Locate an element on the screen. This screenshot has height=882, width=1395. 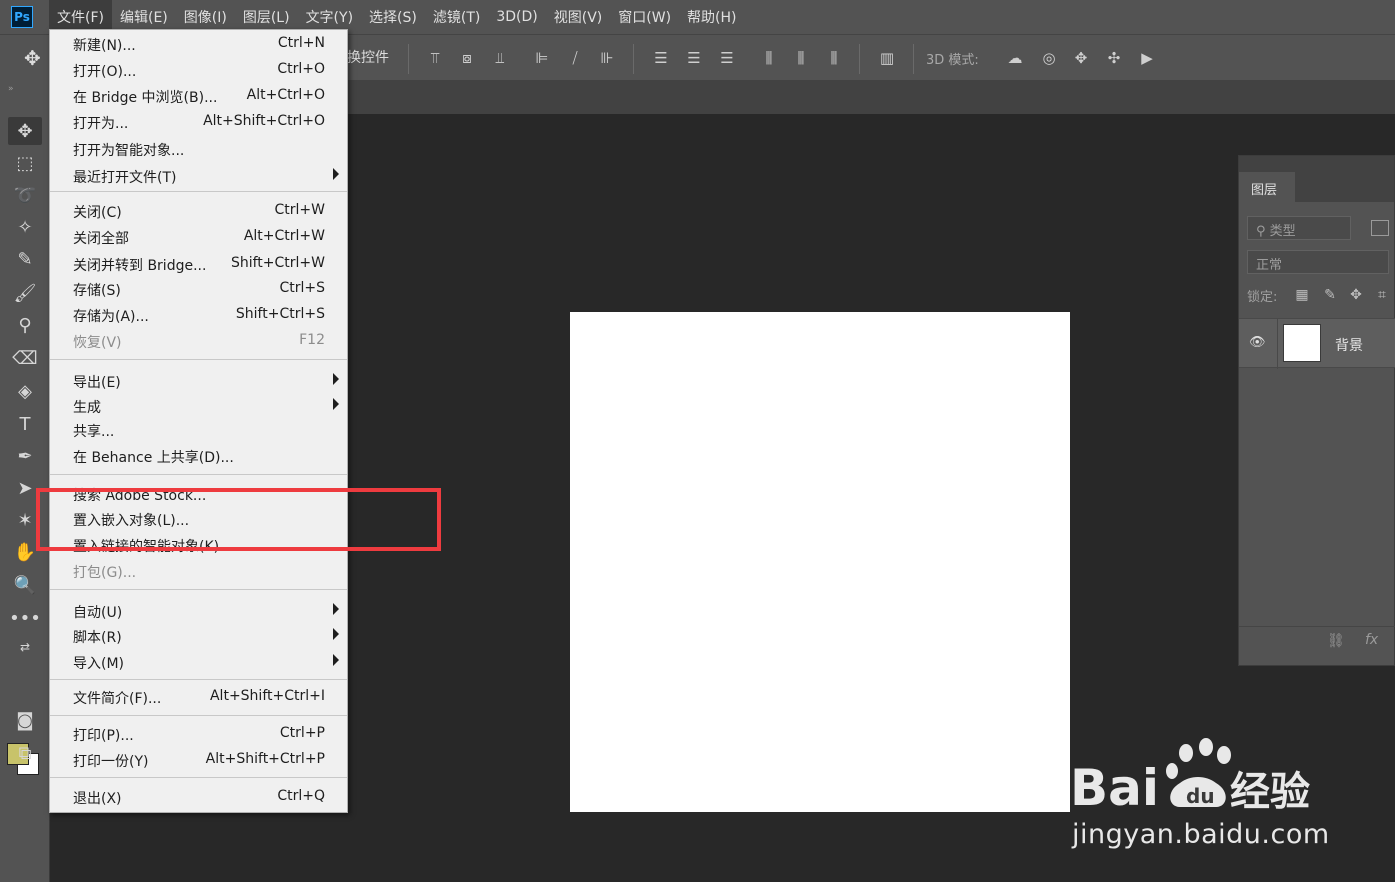
menu-item-open: 打开(O)... Ctrl+O is located at coordinates (198, 70).